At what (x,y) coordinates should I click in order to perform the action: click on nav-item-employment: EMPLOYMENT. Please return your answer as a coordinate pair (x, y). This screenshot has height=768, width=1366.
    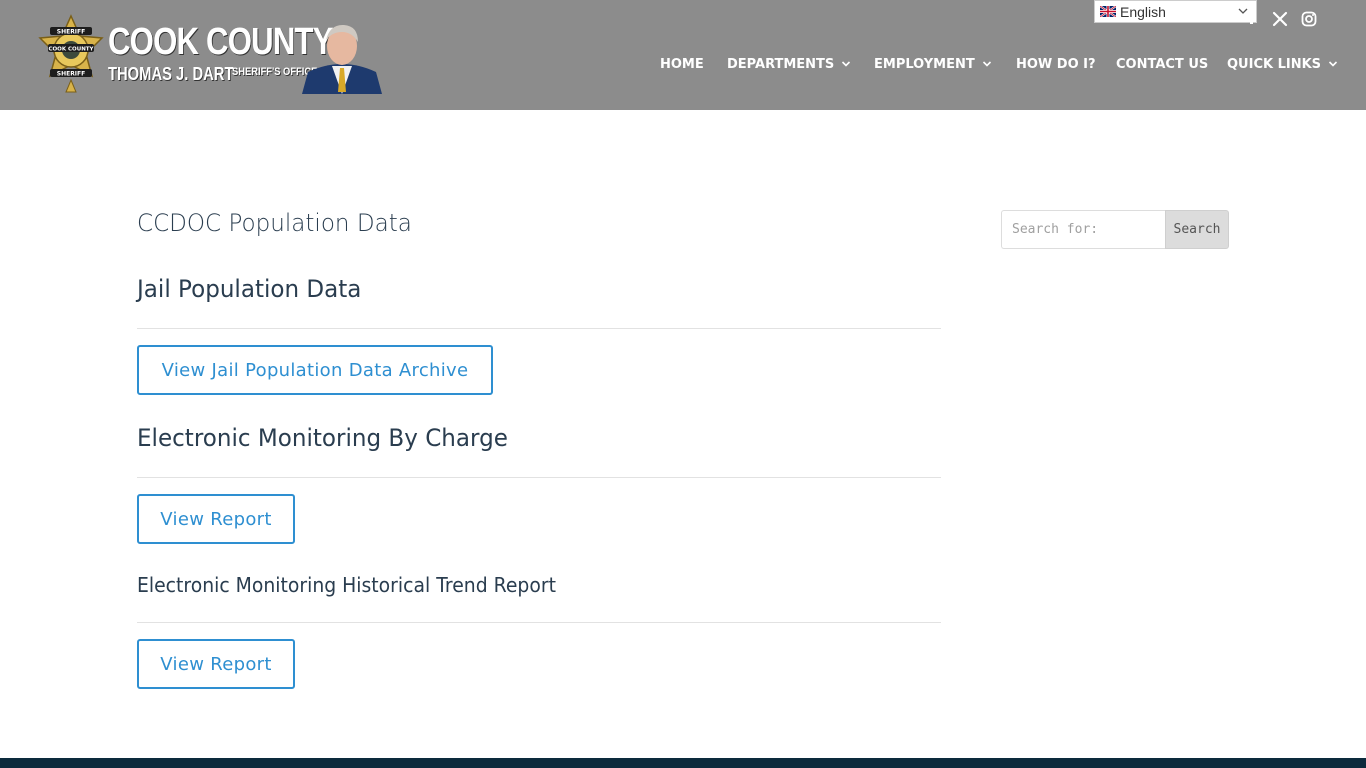
    Looking at the image, I should click on (933, 64).